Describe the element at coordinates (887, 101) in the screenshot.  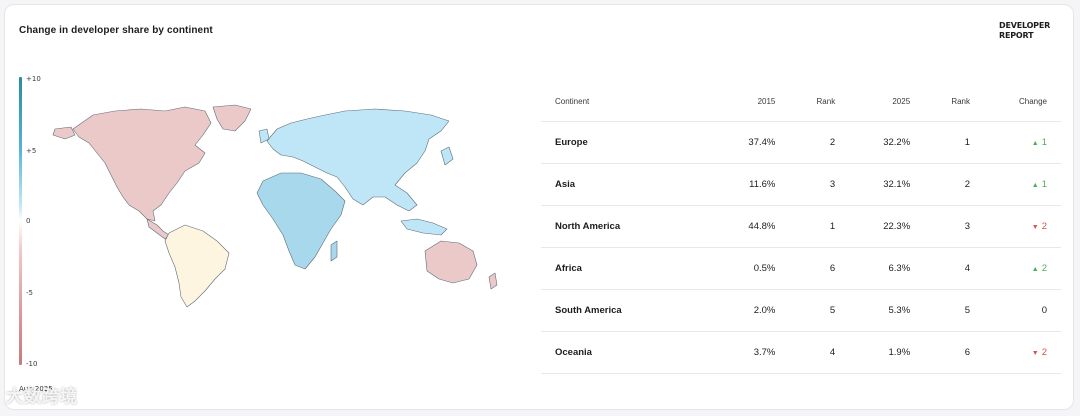
I see `column-header-2025: 2025` at that location.